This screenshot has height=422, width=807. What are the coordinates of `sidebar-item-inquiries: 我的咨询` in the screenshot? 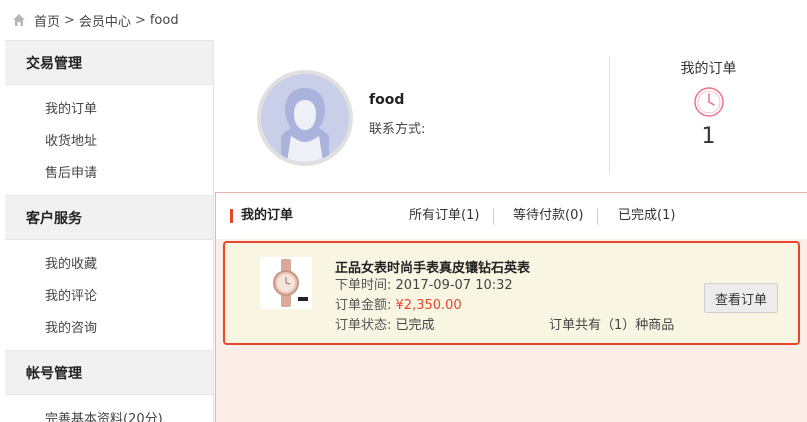 It's located at (109, 326).